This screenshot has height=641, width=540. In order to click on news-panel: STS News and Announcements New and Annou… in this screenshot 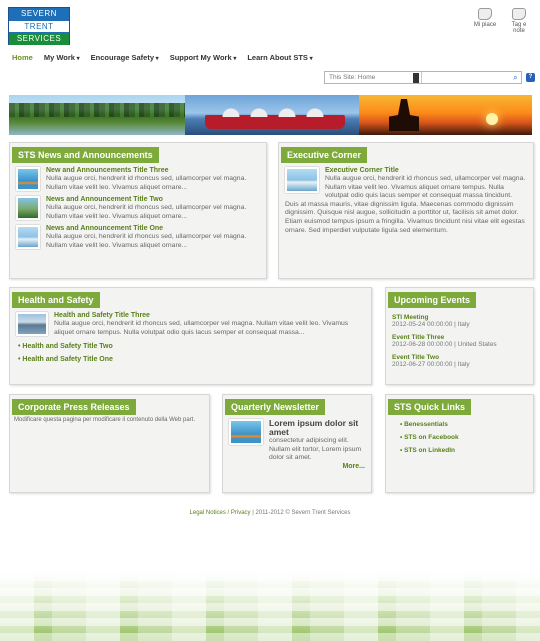, I will do `click(138, 210)`.